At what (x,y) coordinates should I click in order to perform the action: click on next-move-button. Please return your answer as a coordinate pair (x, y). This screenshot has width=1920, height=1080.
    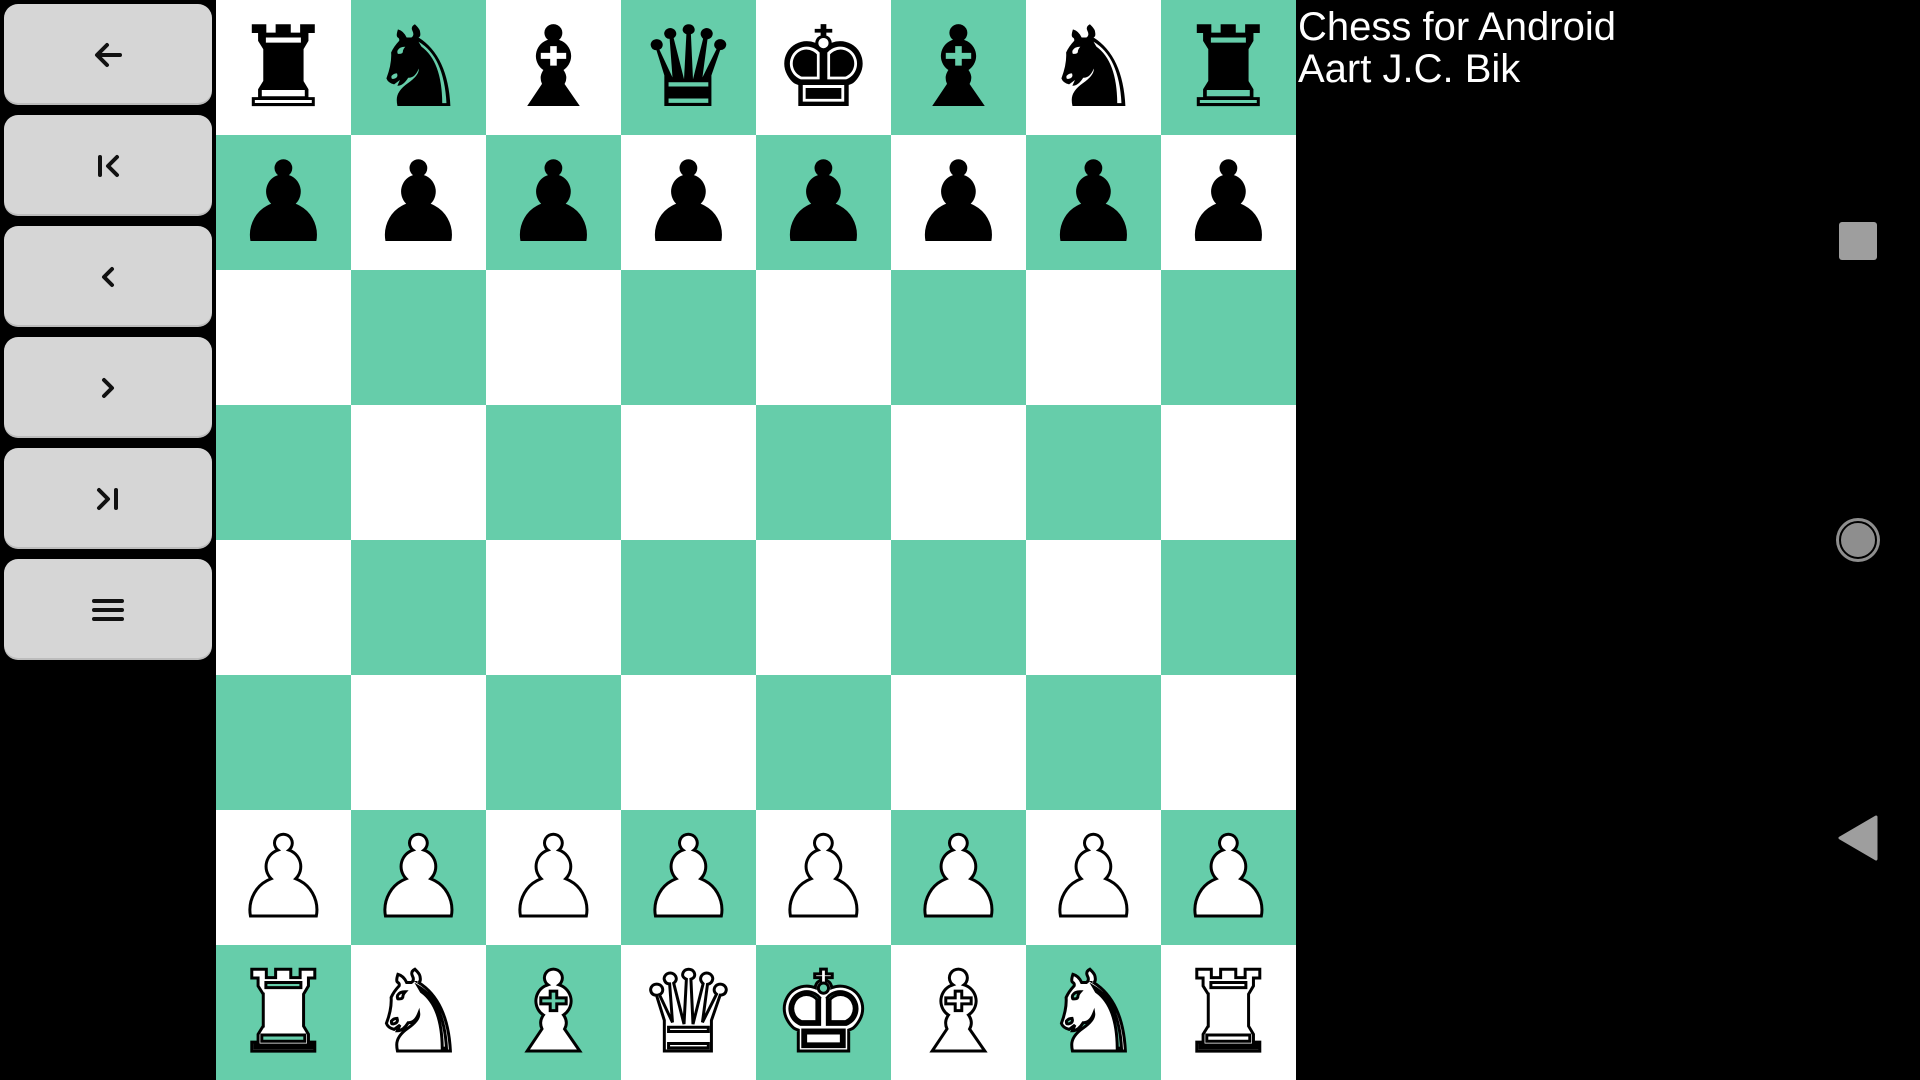
    Looking at the image, I should click on (108, 387).